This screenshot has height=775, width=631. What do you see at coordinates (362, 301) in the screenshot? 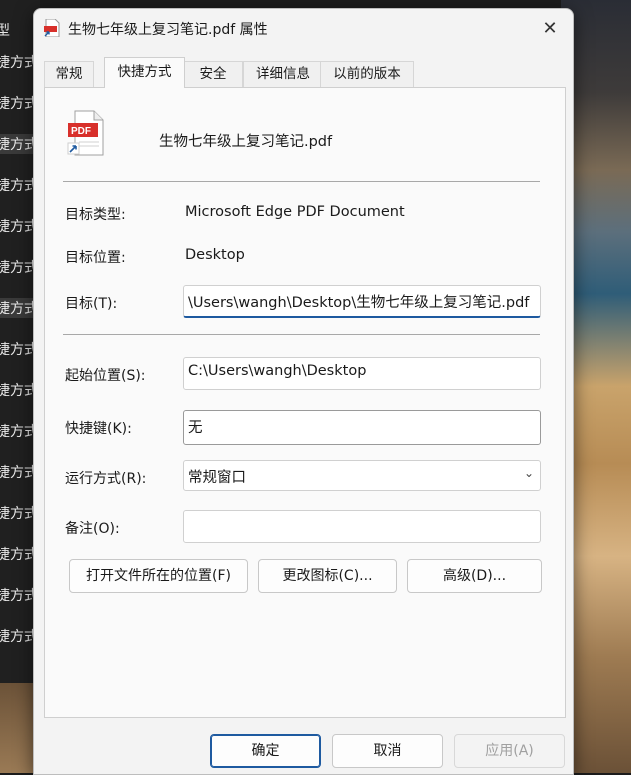
I see `target-input: \Users\wangh\Desktop\生物七年级上复习笔记.pdf` at bounding box center [362, 301].